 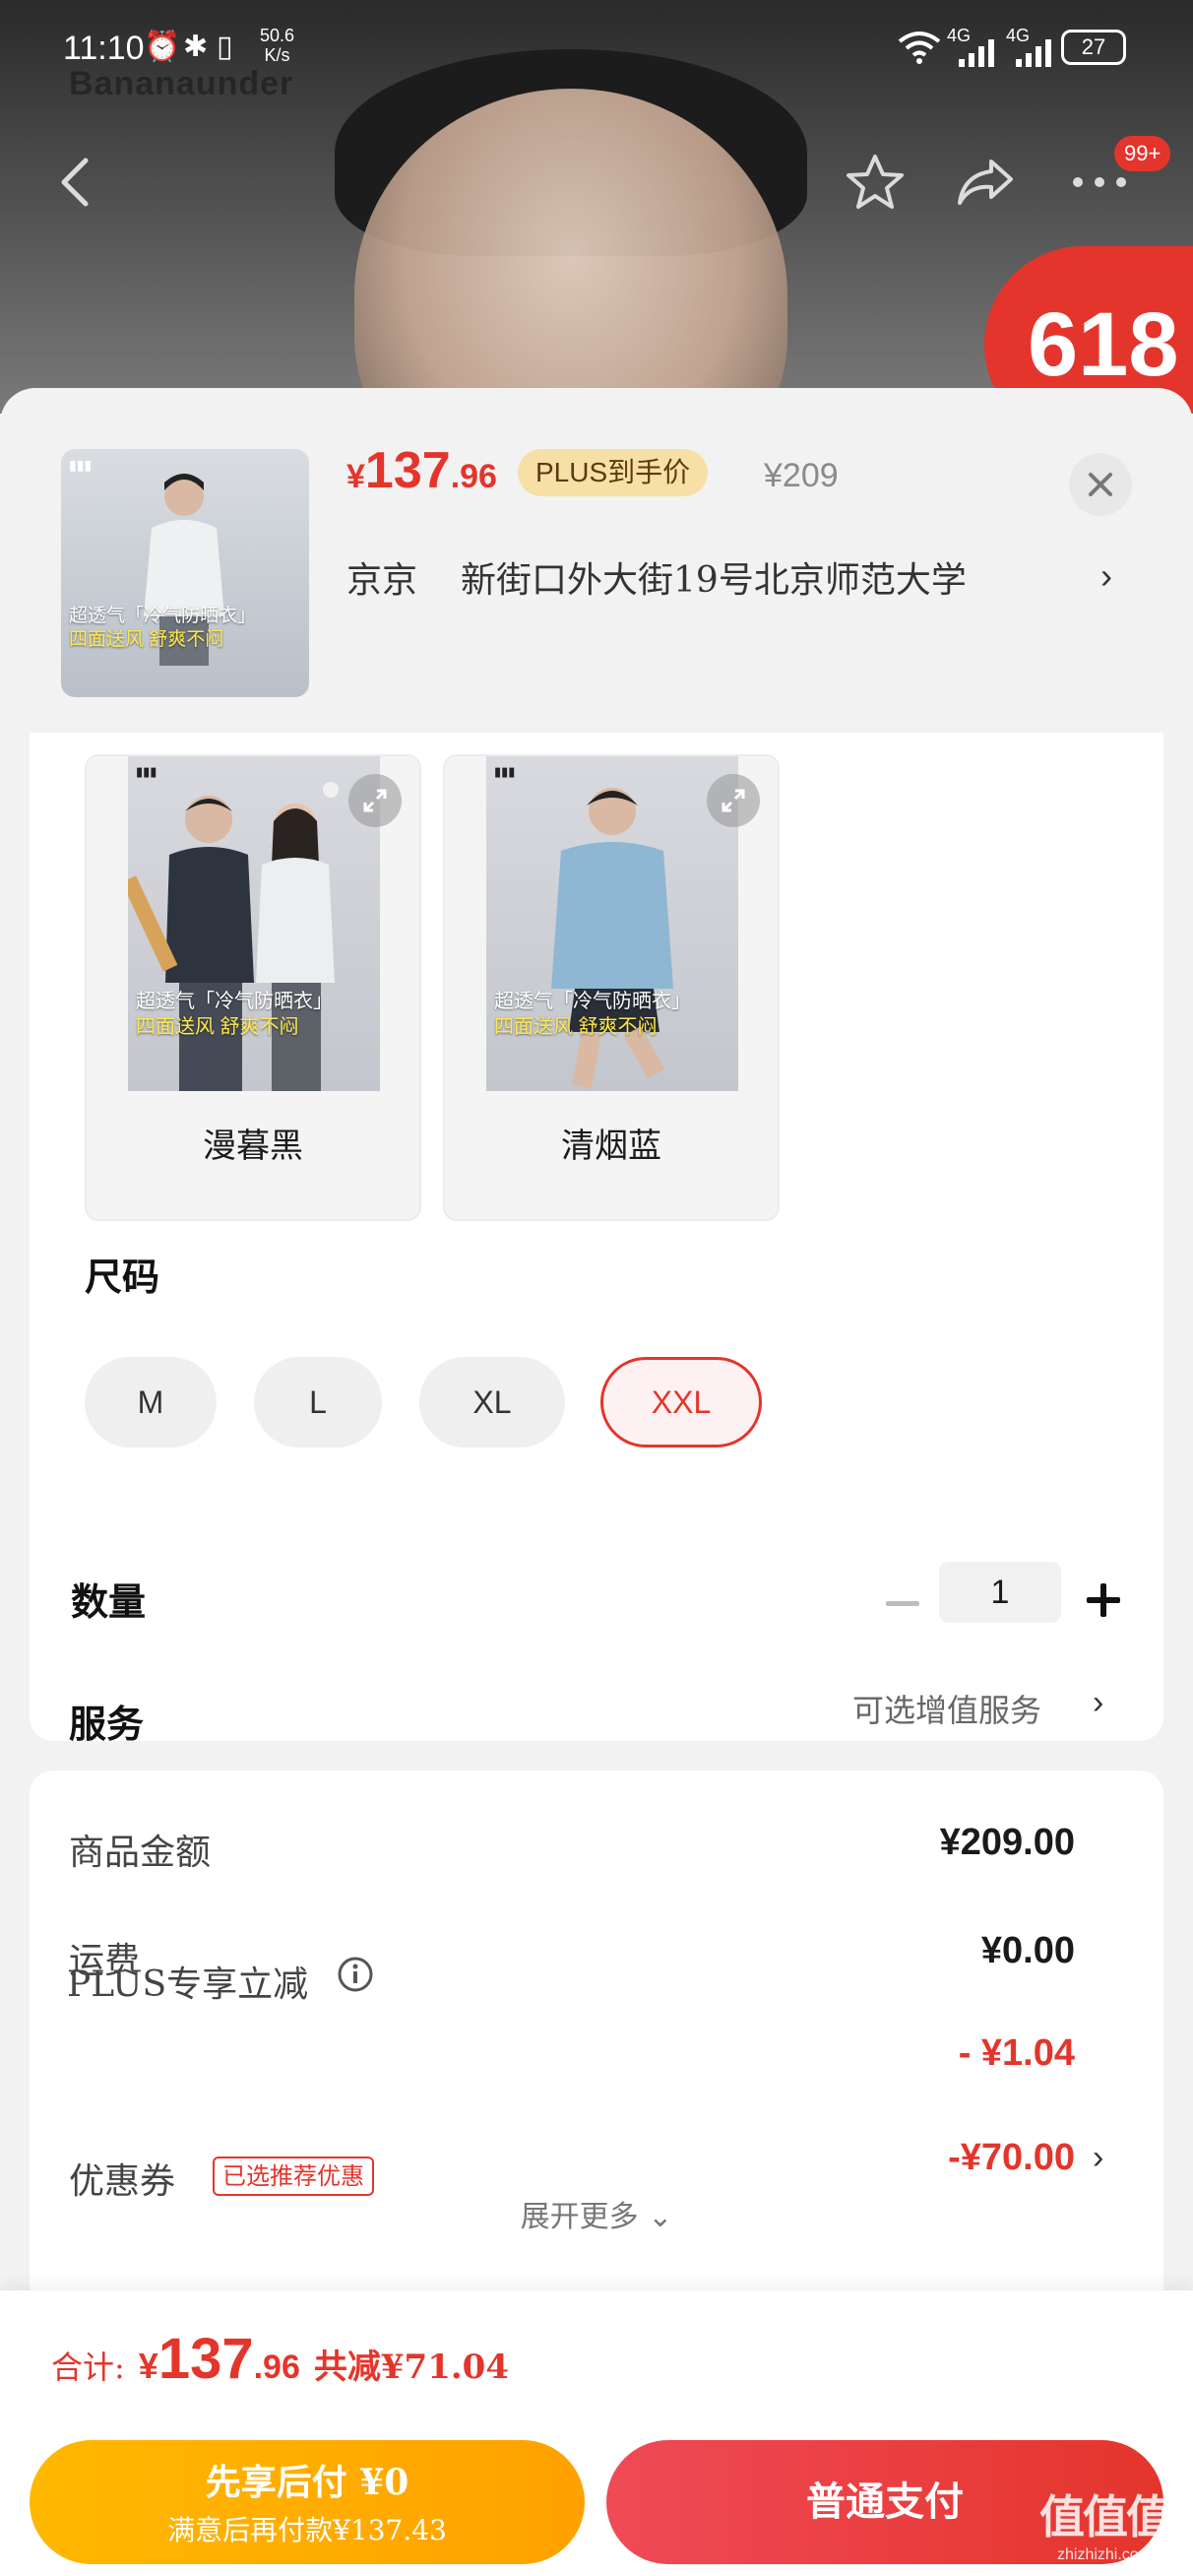 What do you see at coordinates (1105, 2517) in the screenshot?
I see `watermark-logo: 值值值` at bounding box center [1105, 2517].